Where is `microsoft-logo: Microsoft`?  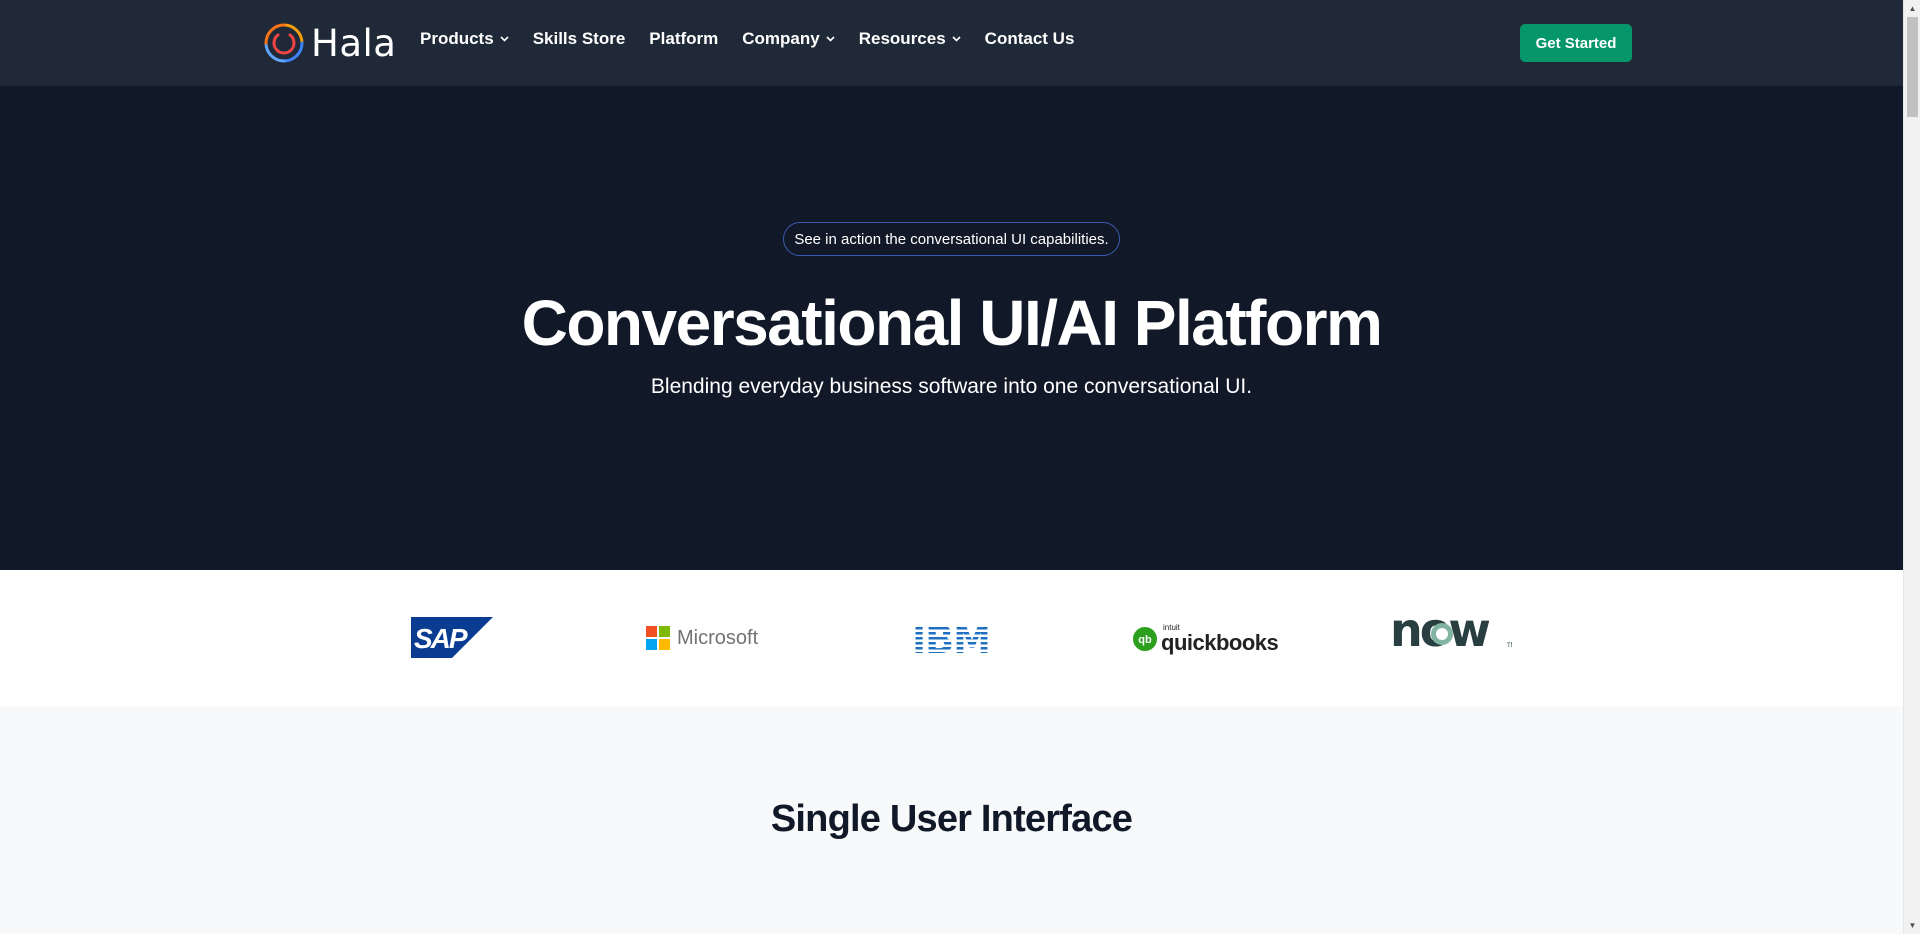
microsoft-logo: Microsoft is located at coordinates (702, 638).